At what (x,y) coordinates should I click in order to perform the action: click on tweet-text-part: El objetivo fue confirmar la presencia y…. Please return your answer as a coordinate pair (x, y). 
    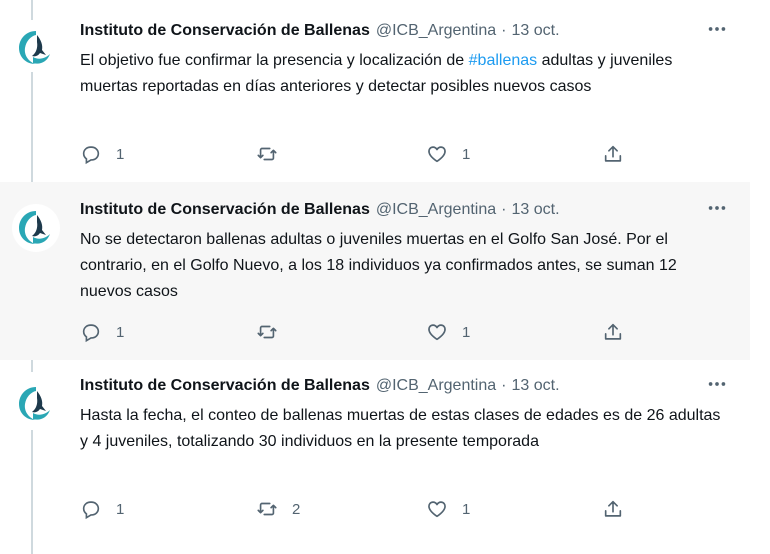
    Looking at the image, I should click on (274, 60).